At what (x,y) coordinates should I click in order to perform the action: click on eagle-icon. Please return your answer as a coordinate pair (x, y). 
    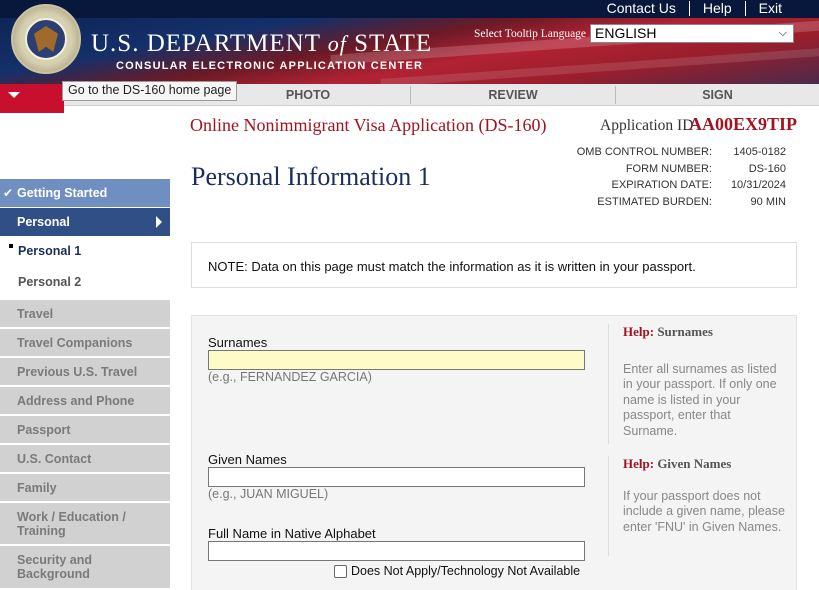
    Looking at the image, I should click on (46, 39).